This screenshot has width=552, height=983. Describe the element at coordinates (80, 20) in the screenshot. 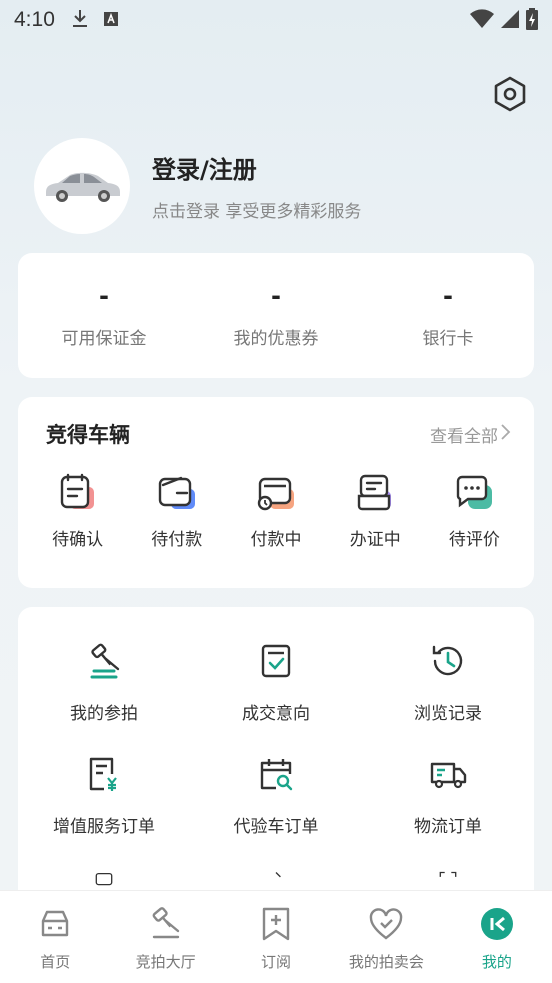

I see `download-icon` at that location.